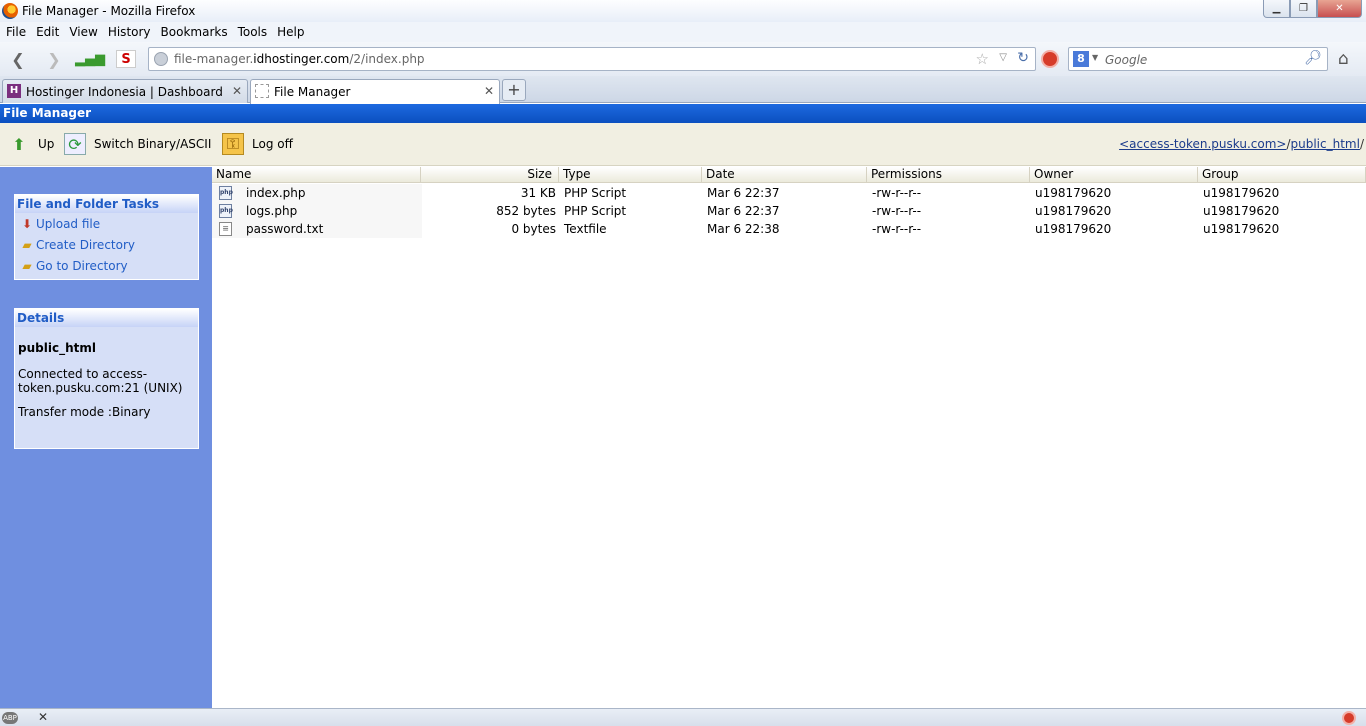  What do you see at coordinates (153, 144) in the screenshot?
I see `switch-label: Switch Binary/ASCII` at bounding box center [153, 144].